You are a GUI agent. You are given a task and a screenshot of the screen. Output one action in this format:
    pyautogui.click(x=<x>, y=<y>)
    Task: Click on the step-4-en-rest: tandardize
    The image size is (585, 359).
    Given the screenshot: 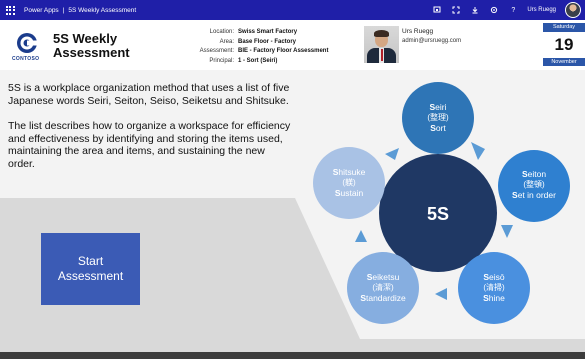 What is the action you would take?
    pyautogui.click(x=386, y=298)
    